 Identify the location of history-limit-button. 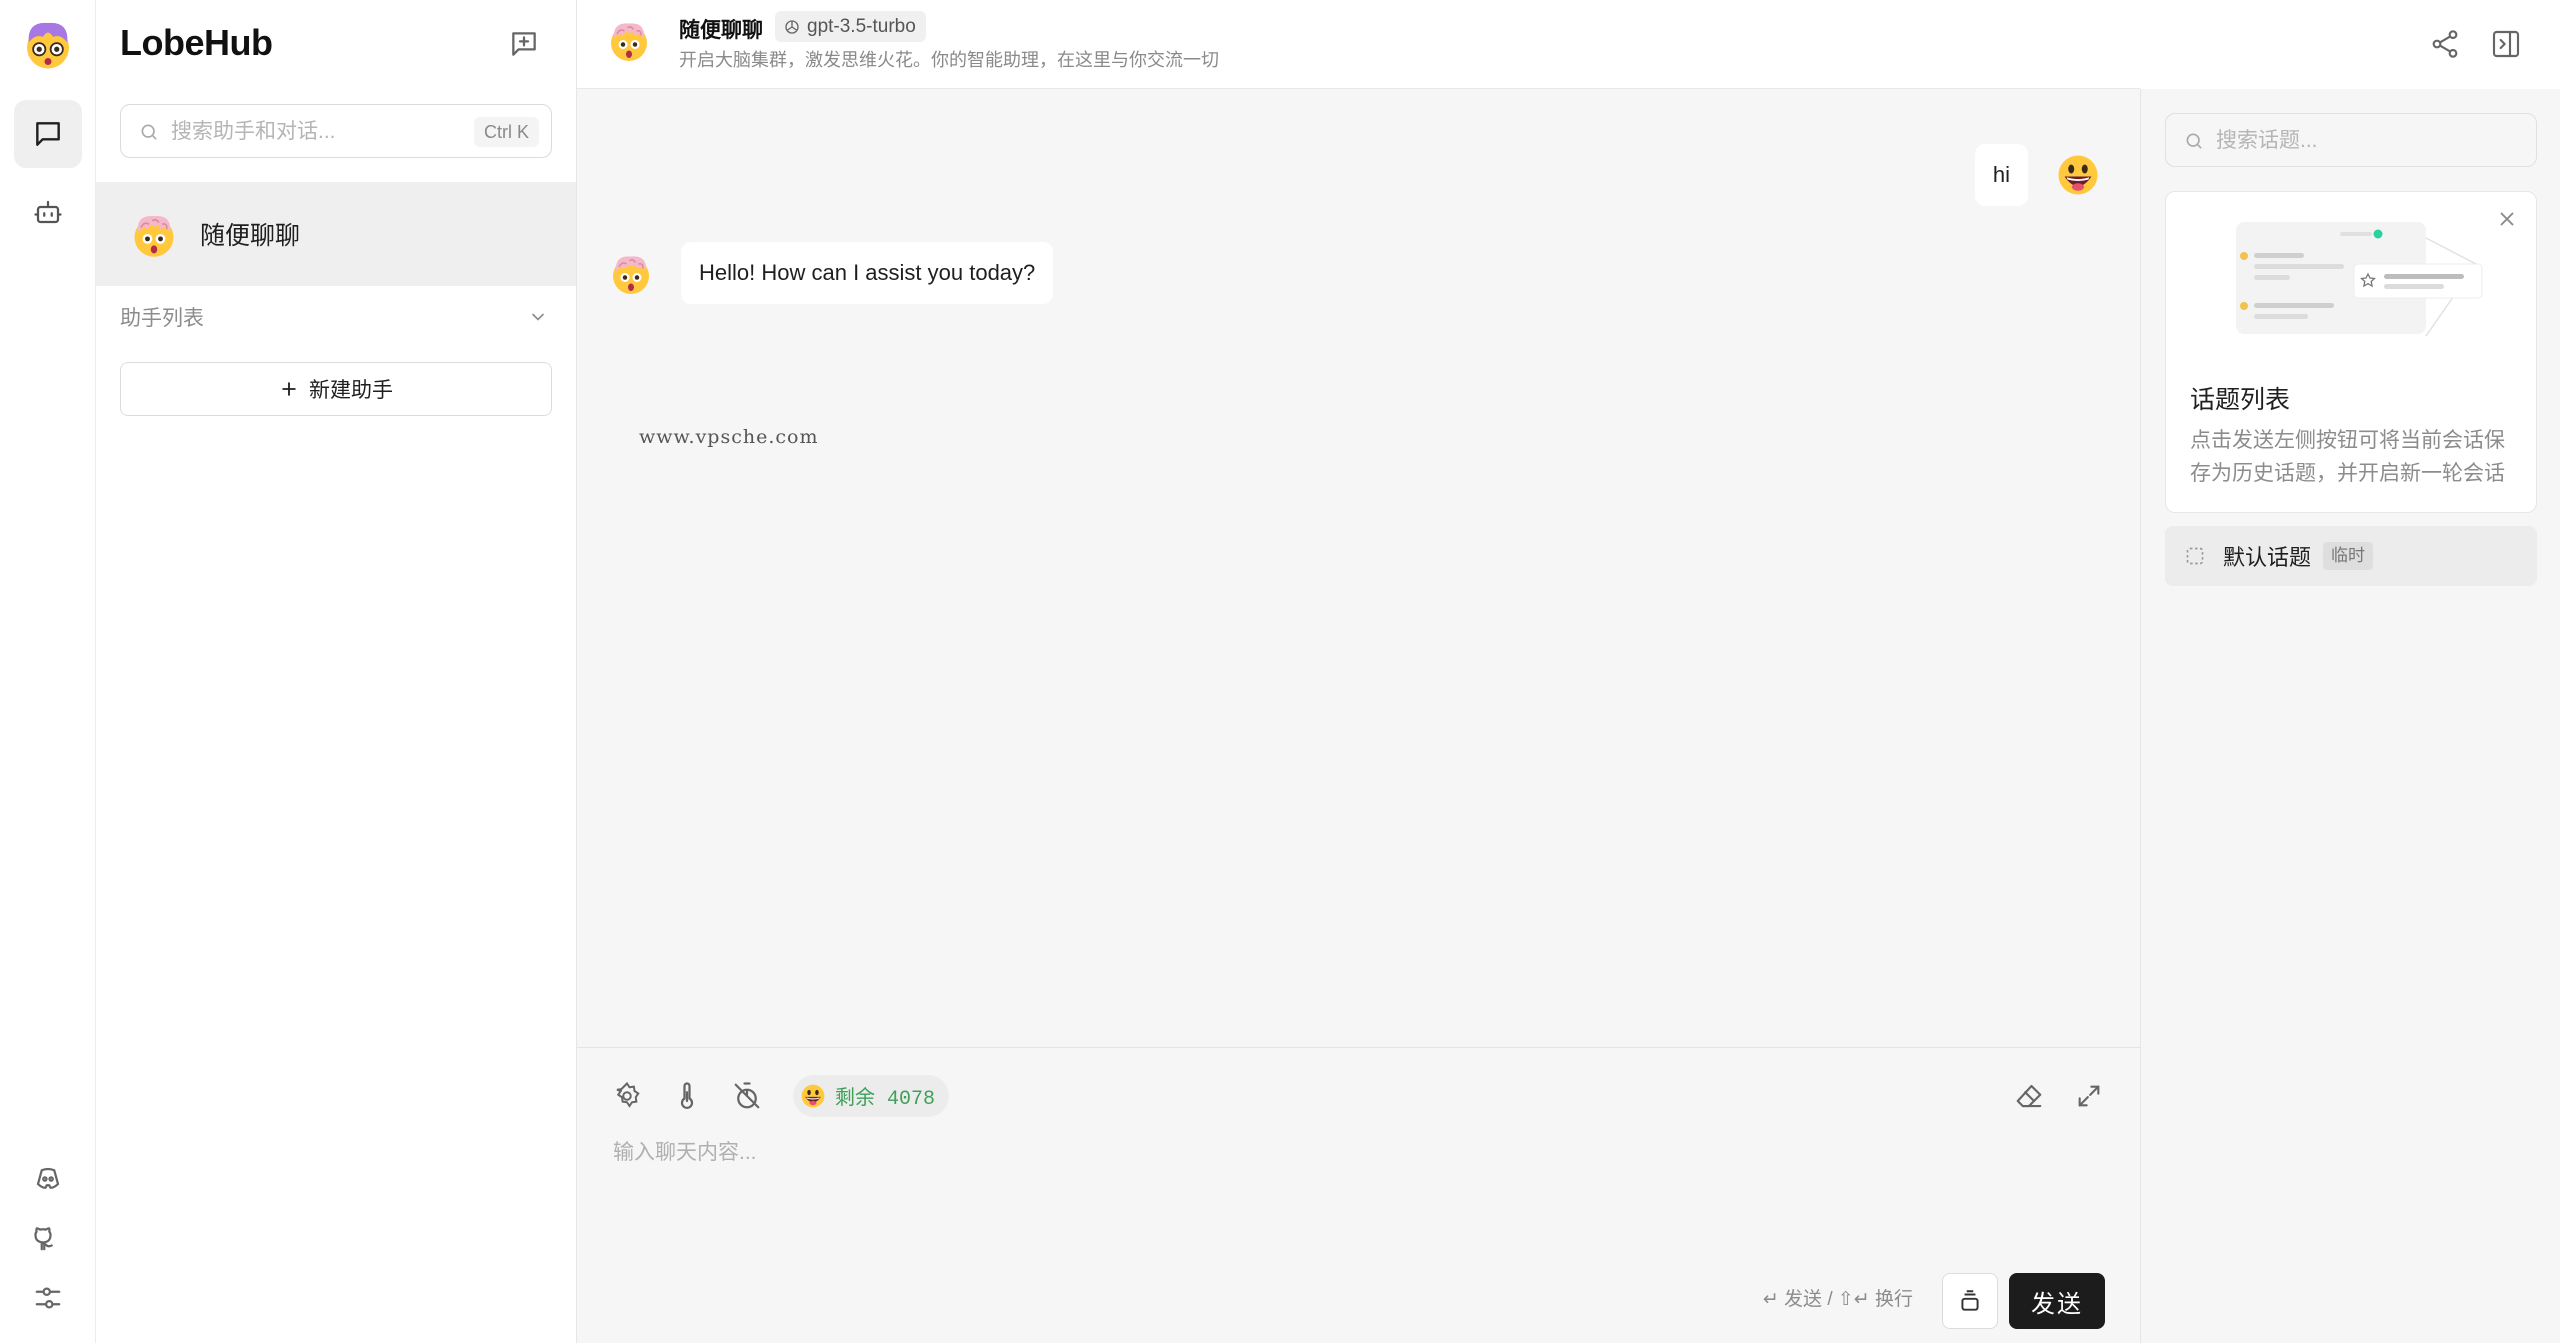
(747, 1096).